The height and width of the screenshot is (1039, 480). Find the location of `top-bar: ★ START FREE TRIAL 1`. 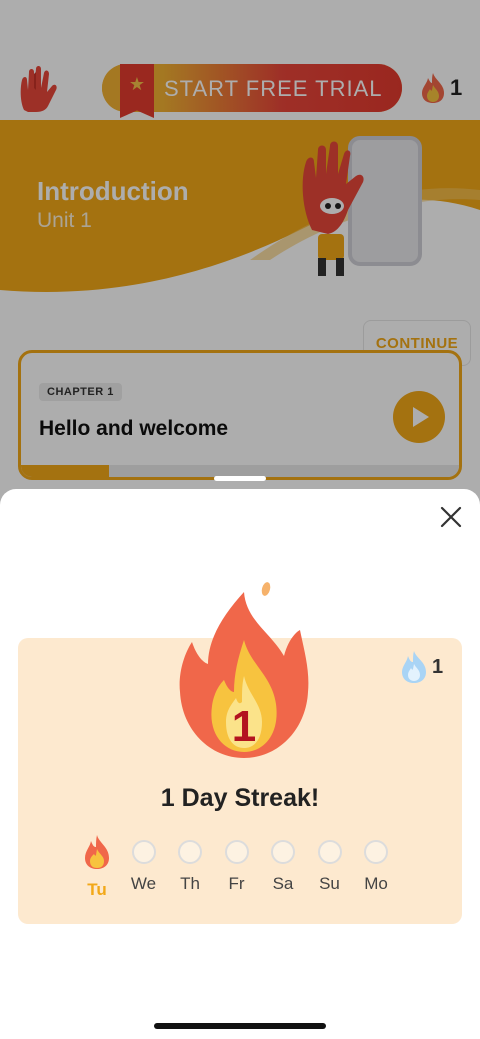

top-bar: ★ START FREE TRIAL 1 is located at coordinates (240, 90).